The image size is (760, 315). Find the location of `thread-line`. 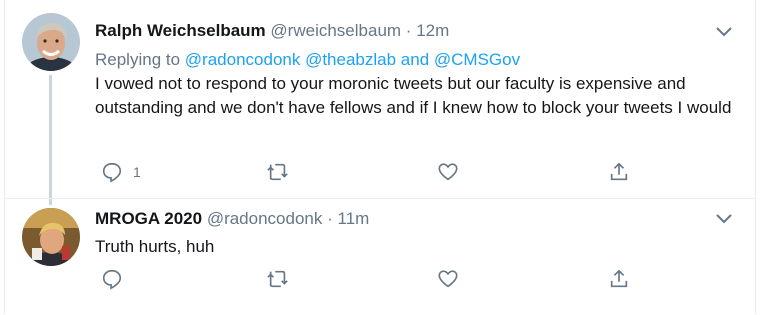

thread-line is located at coordinates (50, 140).